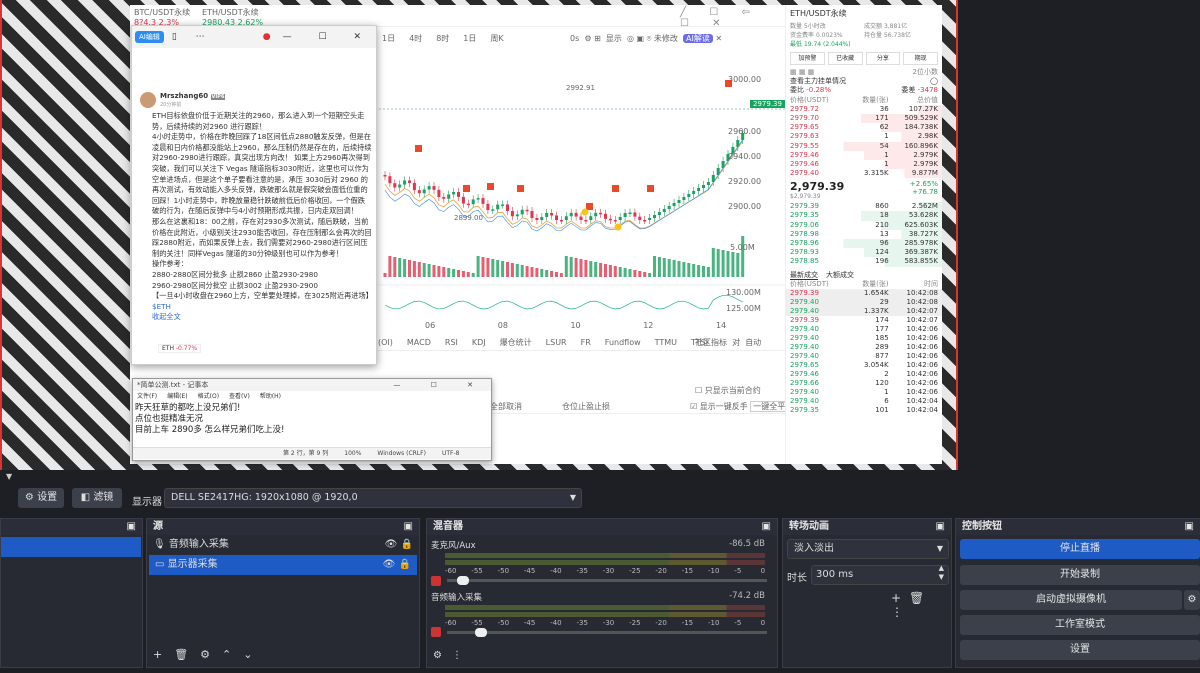 The width and height of the screenshot is (1200, 673). Describe the element at coordinates (208, 654) in the screenshot. I see `source-toolbar: +🗑⚙︎⌃⌄` at that location.